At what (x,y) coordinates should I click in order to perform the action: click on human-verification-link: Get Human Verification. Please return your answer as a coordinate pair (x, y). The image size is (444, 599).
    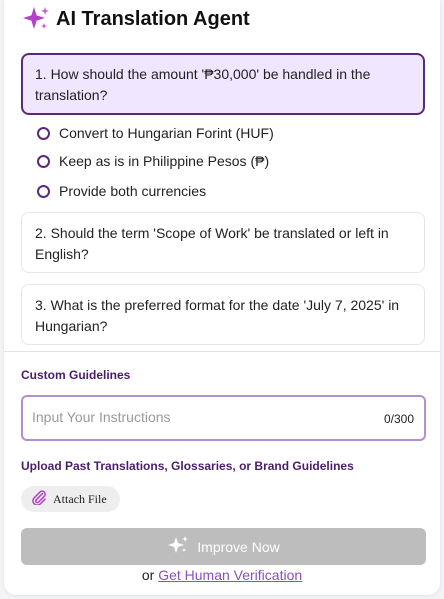
    Looking at the image, I should click on (230, 575).